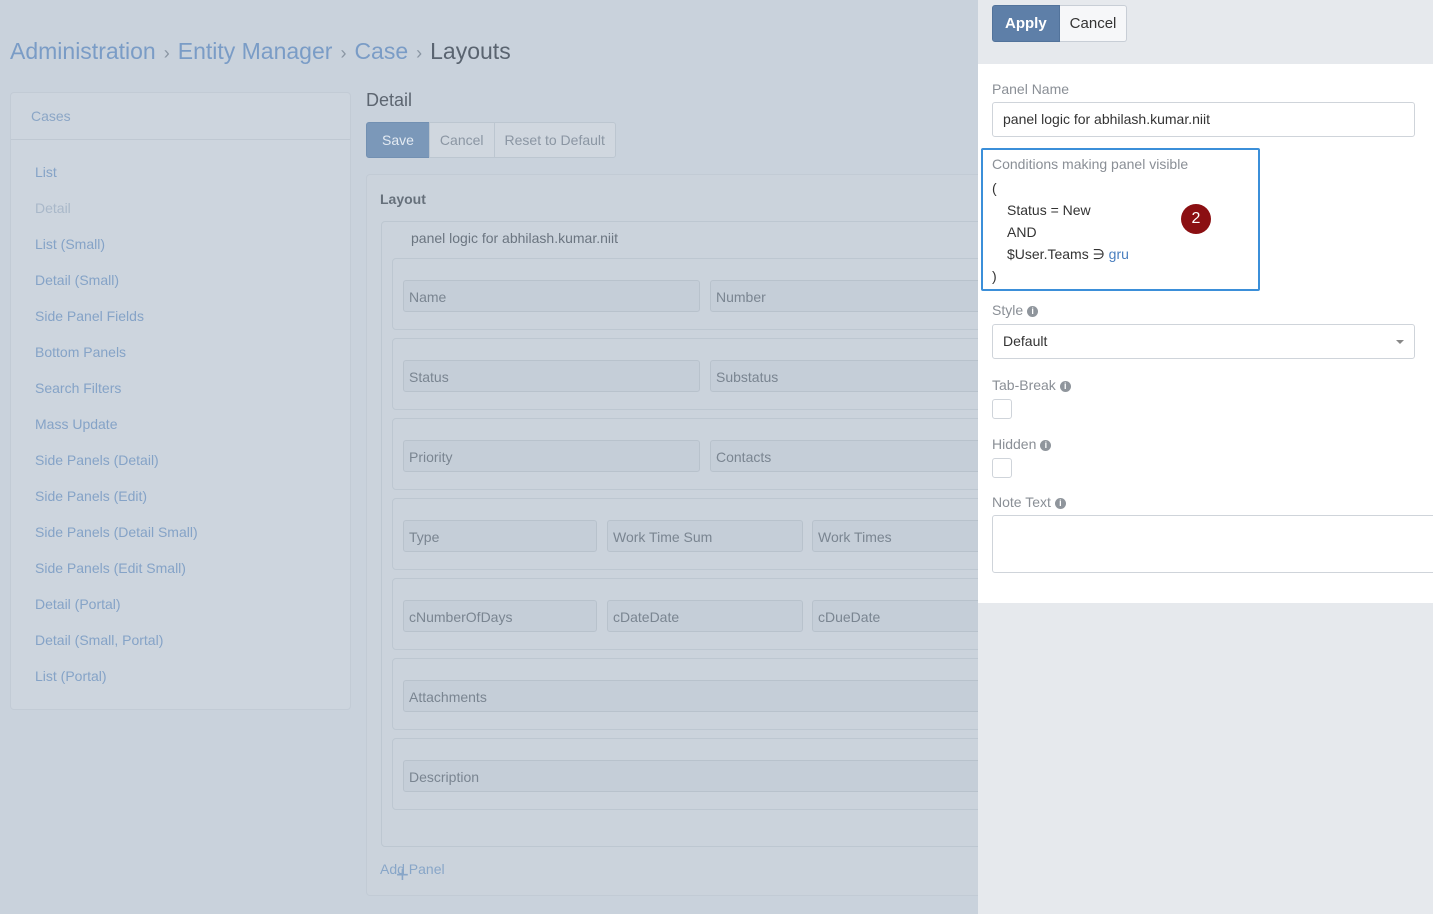 The width and height of the screenshot is (1433, 914). What do you see at coordinates (705, 616) in the screenshot?
I see `layout-field-cell: cDateDate` at bounding box center [705, 616].